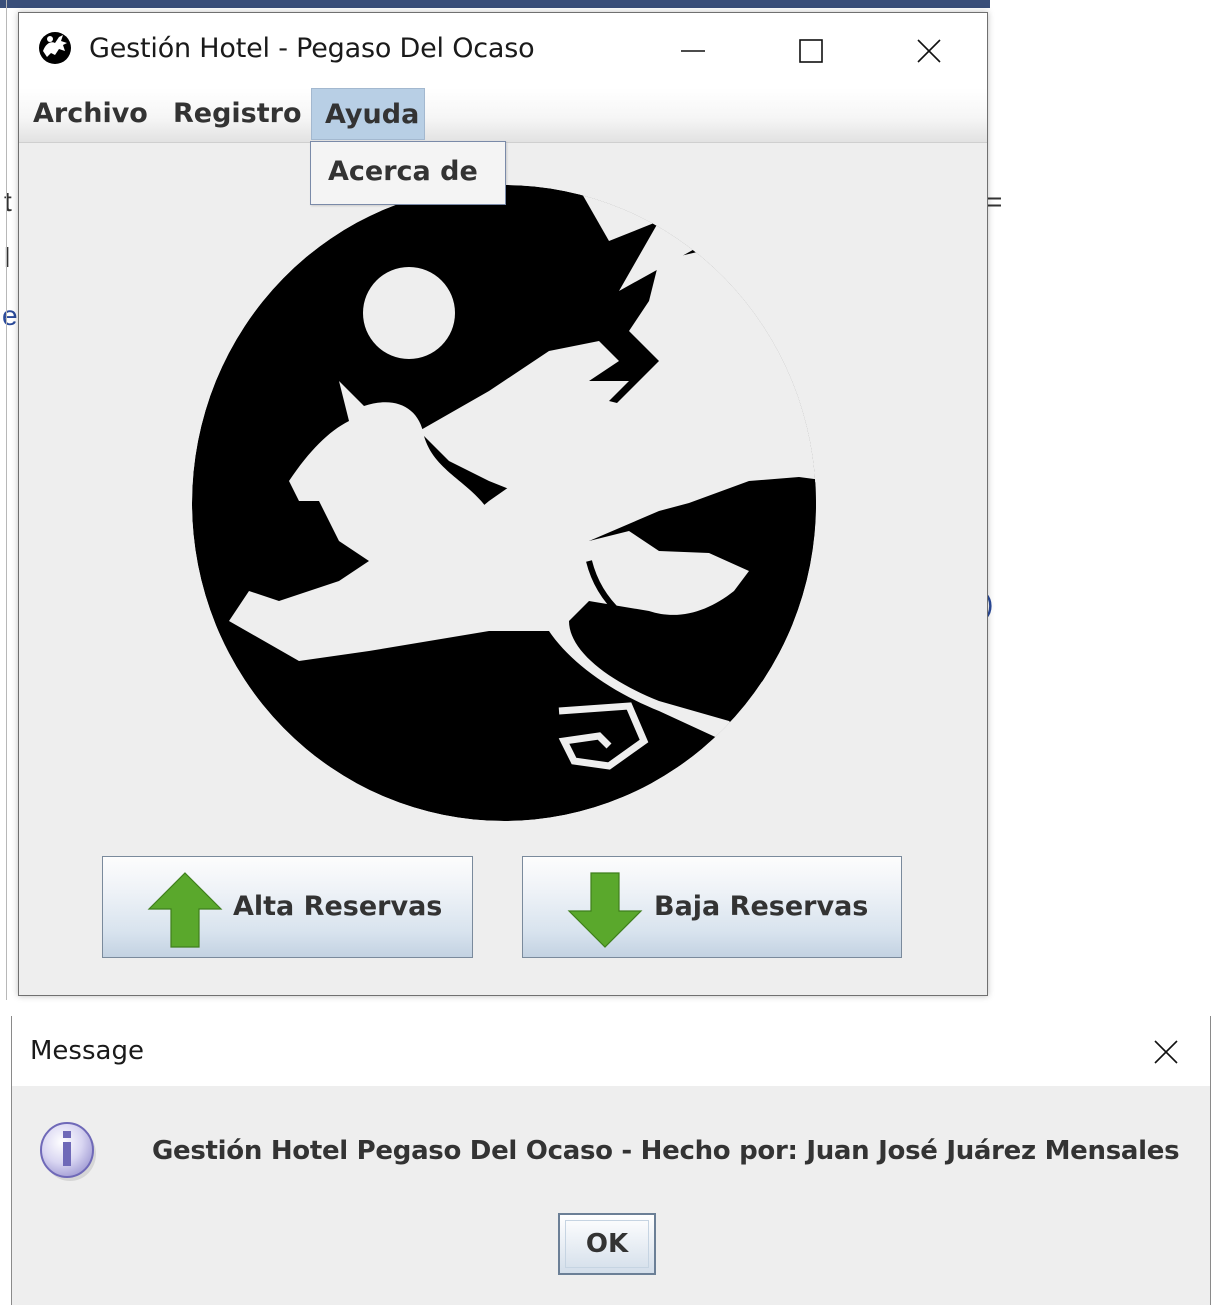 This screenshot has height=1305, width=1213. I want to click on background-text-fragment: e, so click(10, 315).